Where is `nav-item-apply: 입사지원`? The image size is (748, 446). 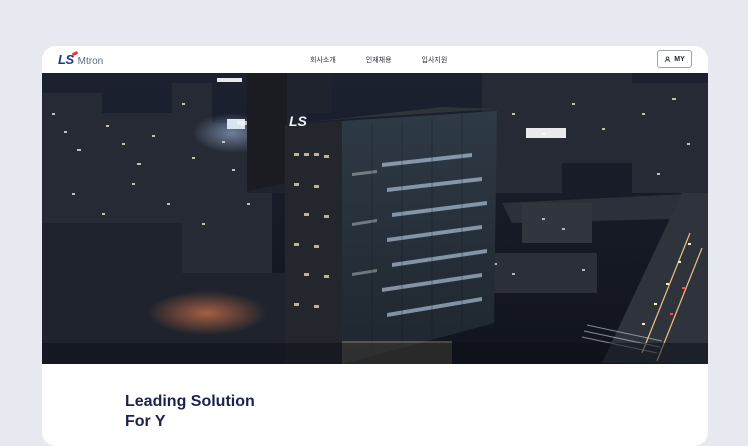 nav-item-apply: 입사지원 is located at coordinates (435, 60).